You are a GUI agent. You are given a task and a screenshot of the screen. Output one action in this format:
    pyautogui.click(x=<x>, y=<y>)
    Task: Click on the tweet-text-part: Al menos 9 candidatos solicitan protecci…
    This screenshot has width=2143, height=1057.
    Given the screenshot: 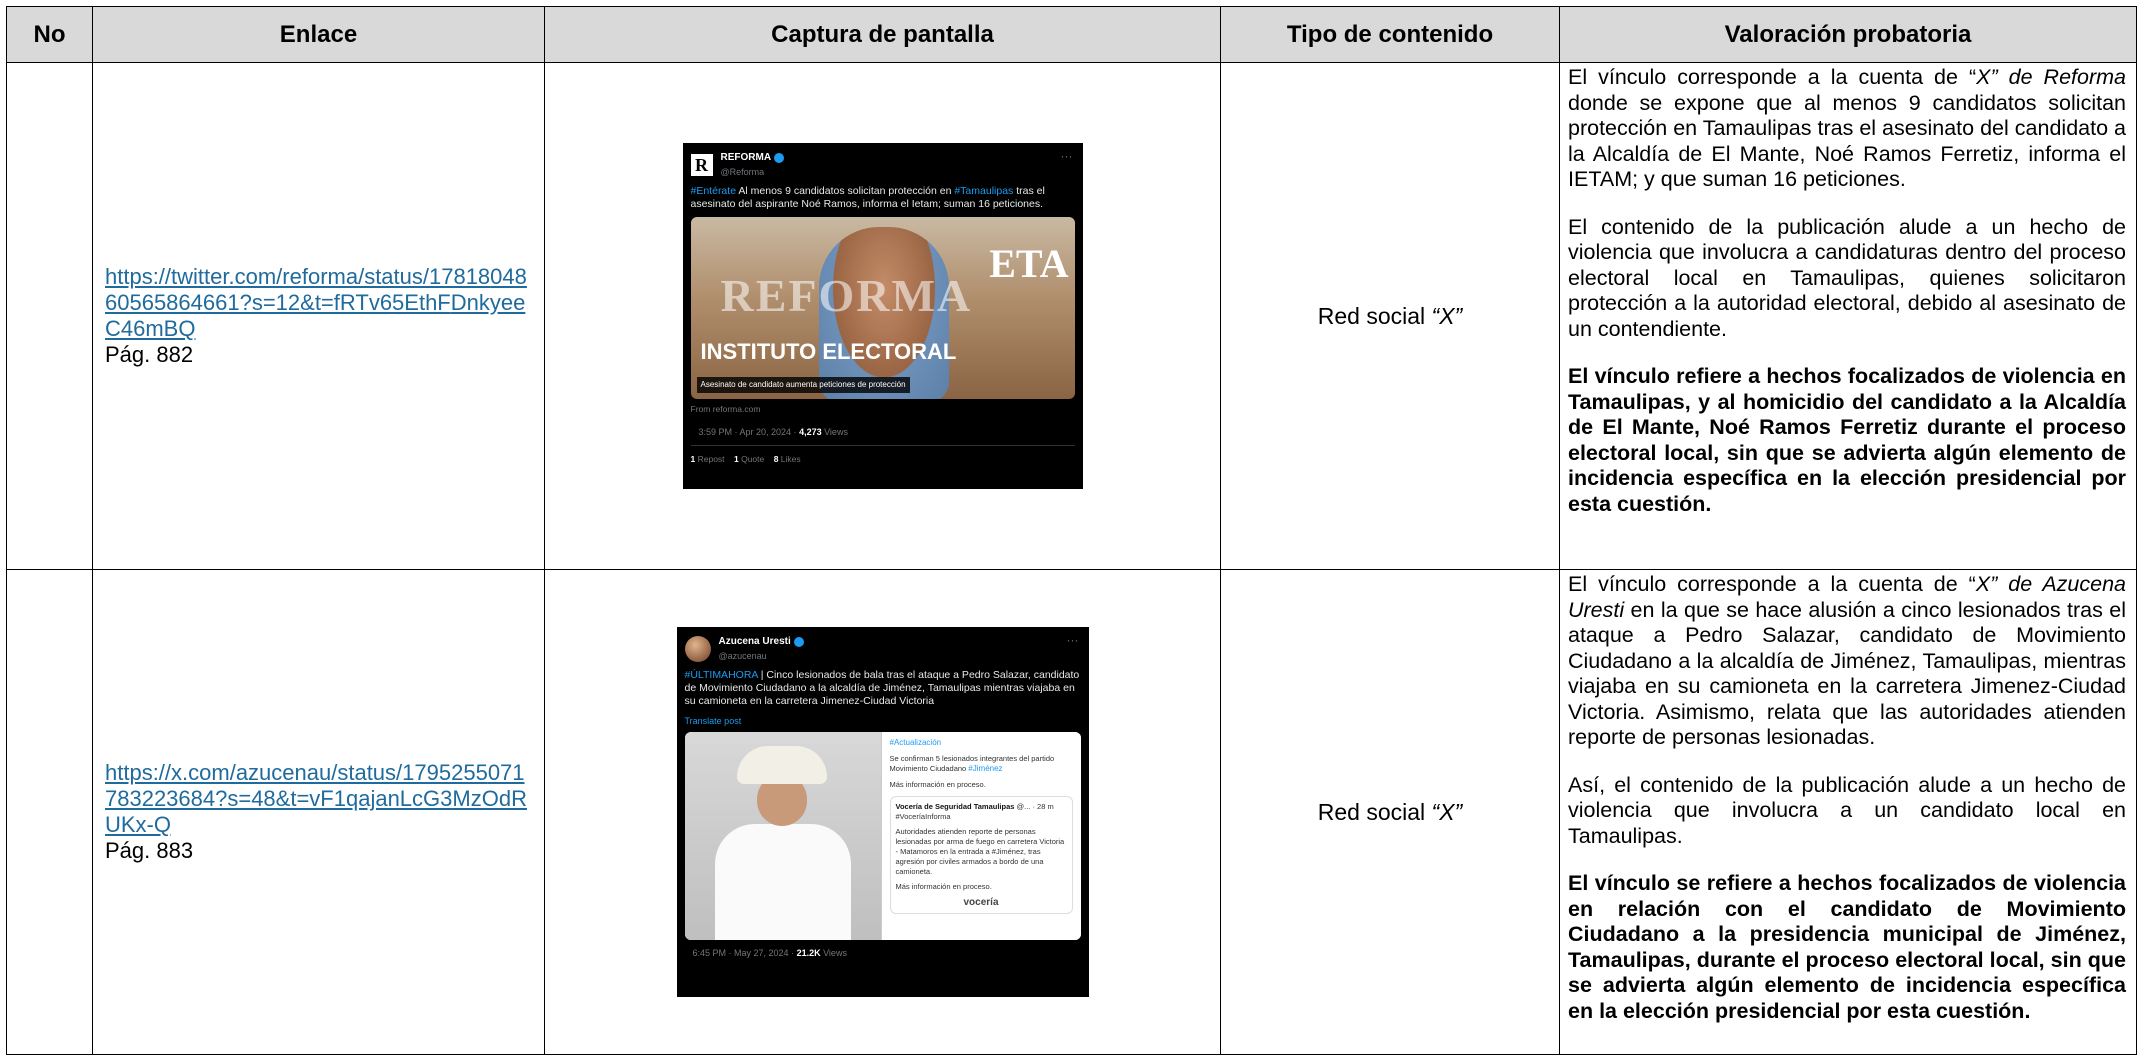 What is the action you would take?
    pyautogui.click(x=845, y=191)
    